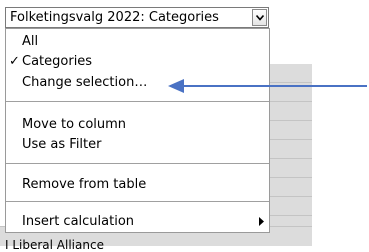  I want to click on annotation-arrow-icon, so click(267, 86).